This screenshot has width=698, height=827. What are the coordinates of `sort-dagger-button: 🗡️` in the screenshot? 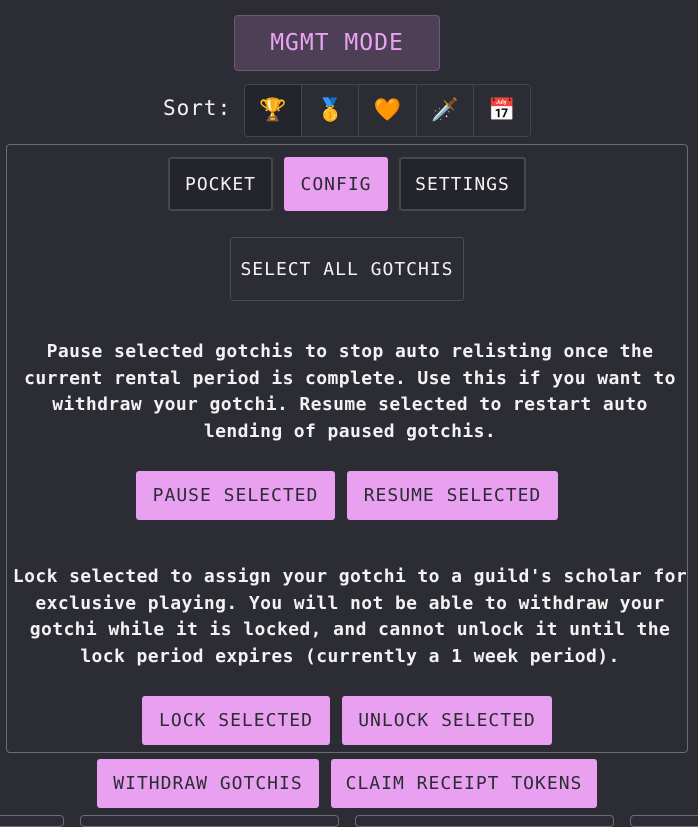 It's located at (444, 110).